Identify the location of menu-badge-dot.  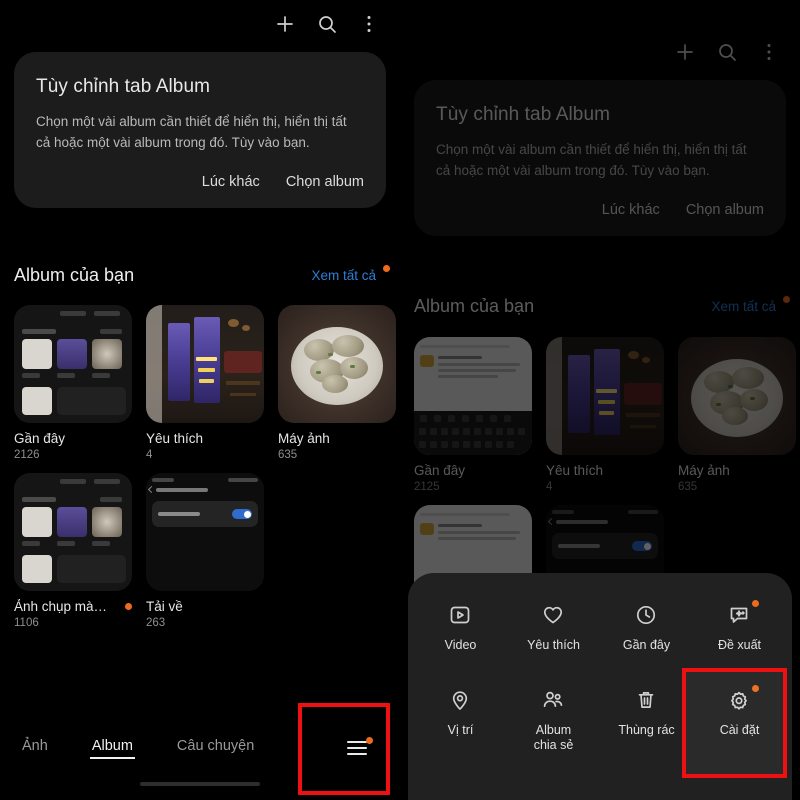
(369, 740).